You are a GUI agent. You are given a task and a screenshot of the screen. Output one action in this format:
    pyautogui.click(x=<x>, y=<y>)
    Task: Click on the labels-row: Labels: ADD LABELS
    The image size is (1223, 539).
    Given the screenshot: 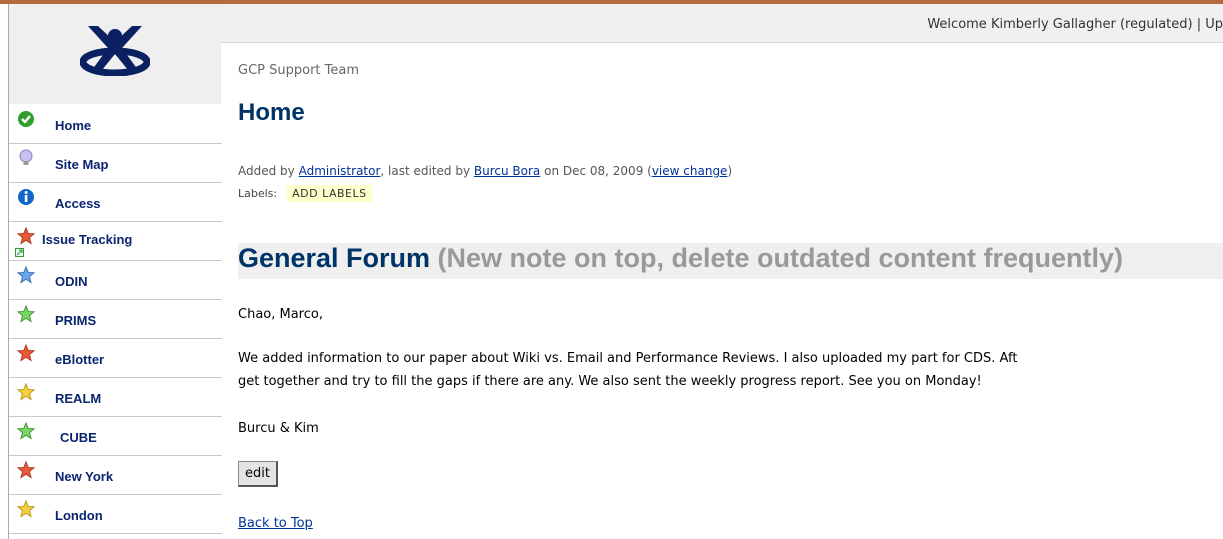 What is the action you would take?
    pyautogui.click(x=305, y=193)
    